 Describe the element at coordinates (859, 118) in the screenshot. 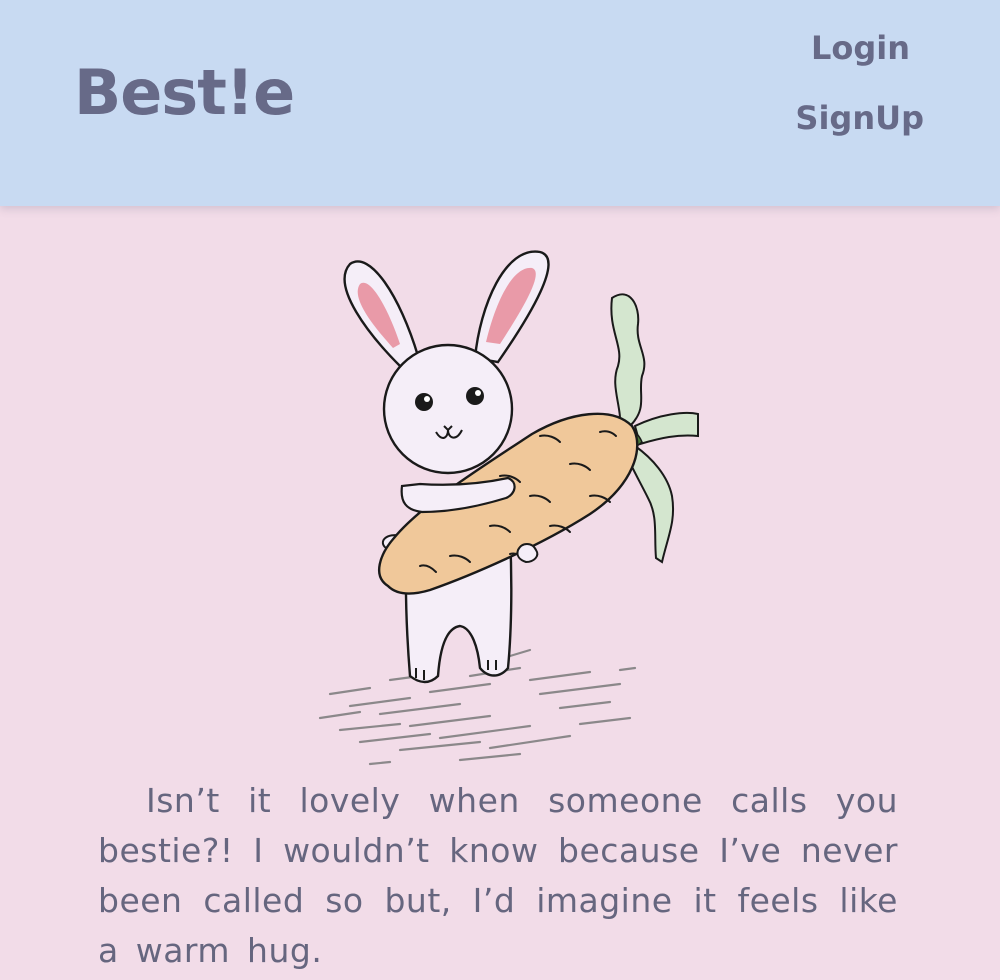

I see `signup-link: SignUp` at that location.